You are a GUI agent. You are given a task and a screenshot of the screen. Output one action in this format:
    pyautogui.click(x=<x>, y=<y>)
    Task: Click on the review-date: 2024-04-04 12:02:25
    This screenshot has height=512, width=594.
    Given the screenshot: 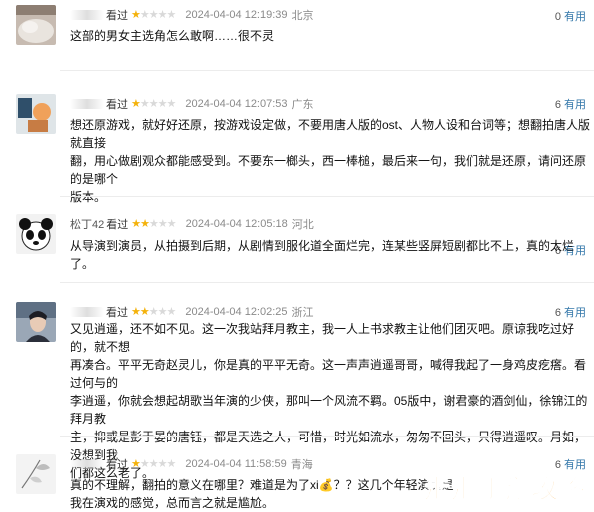 What is the action you would take?
    pyautogui.click(x=236, y=312)
    